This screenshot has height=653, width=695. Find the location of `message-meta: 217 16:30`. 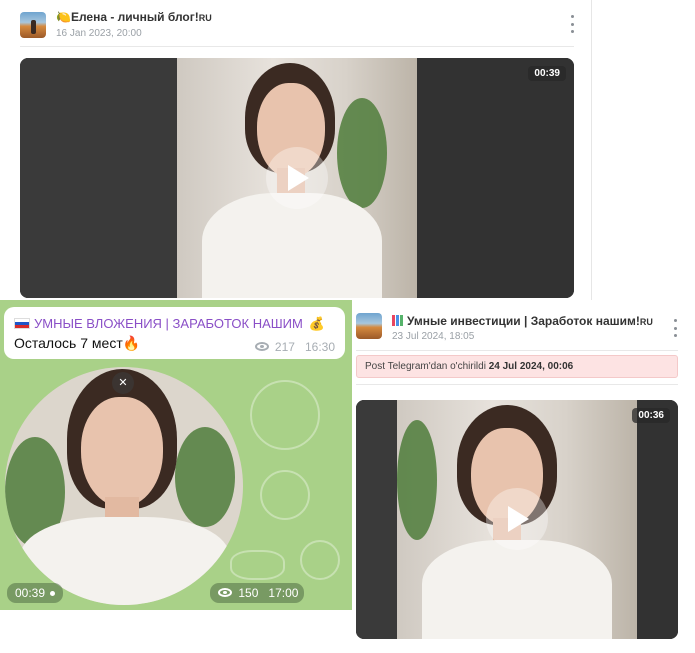

message-meta: 217 16:30 is located at coordinates (294, 347).